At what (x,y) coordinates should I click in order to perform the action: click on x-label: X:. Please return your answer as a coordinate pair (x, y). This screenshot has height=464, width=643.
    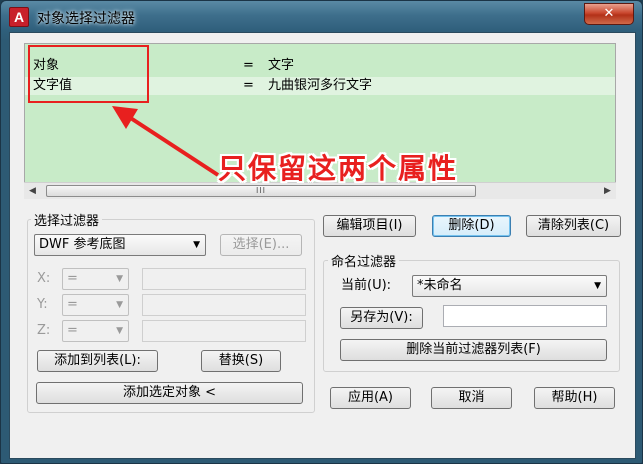
    Looking at the image, I should click on (44, 278).